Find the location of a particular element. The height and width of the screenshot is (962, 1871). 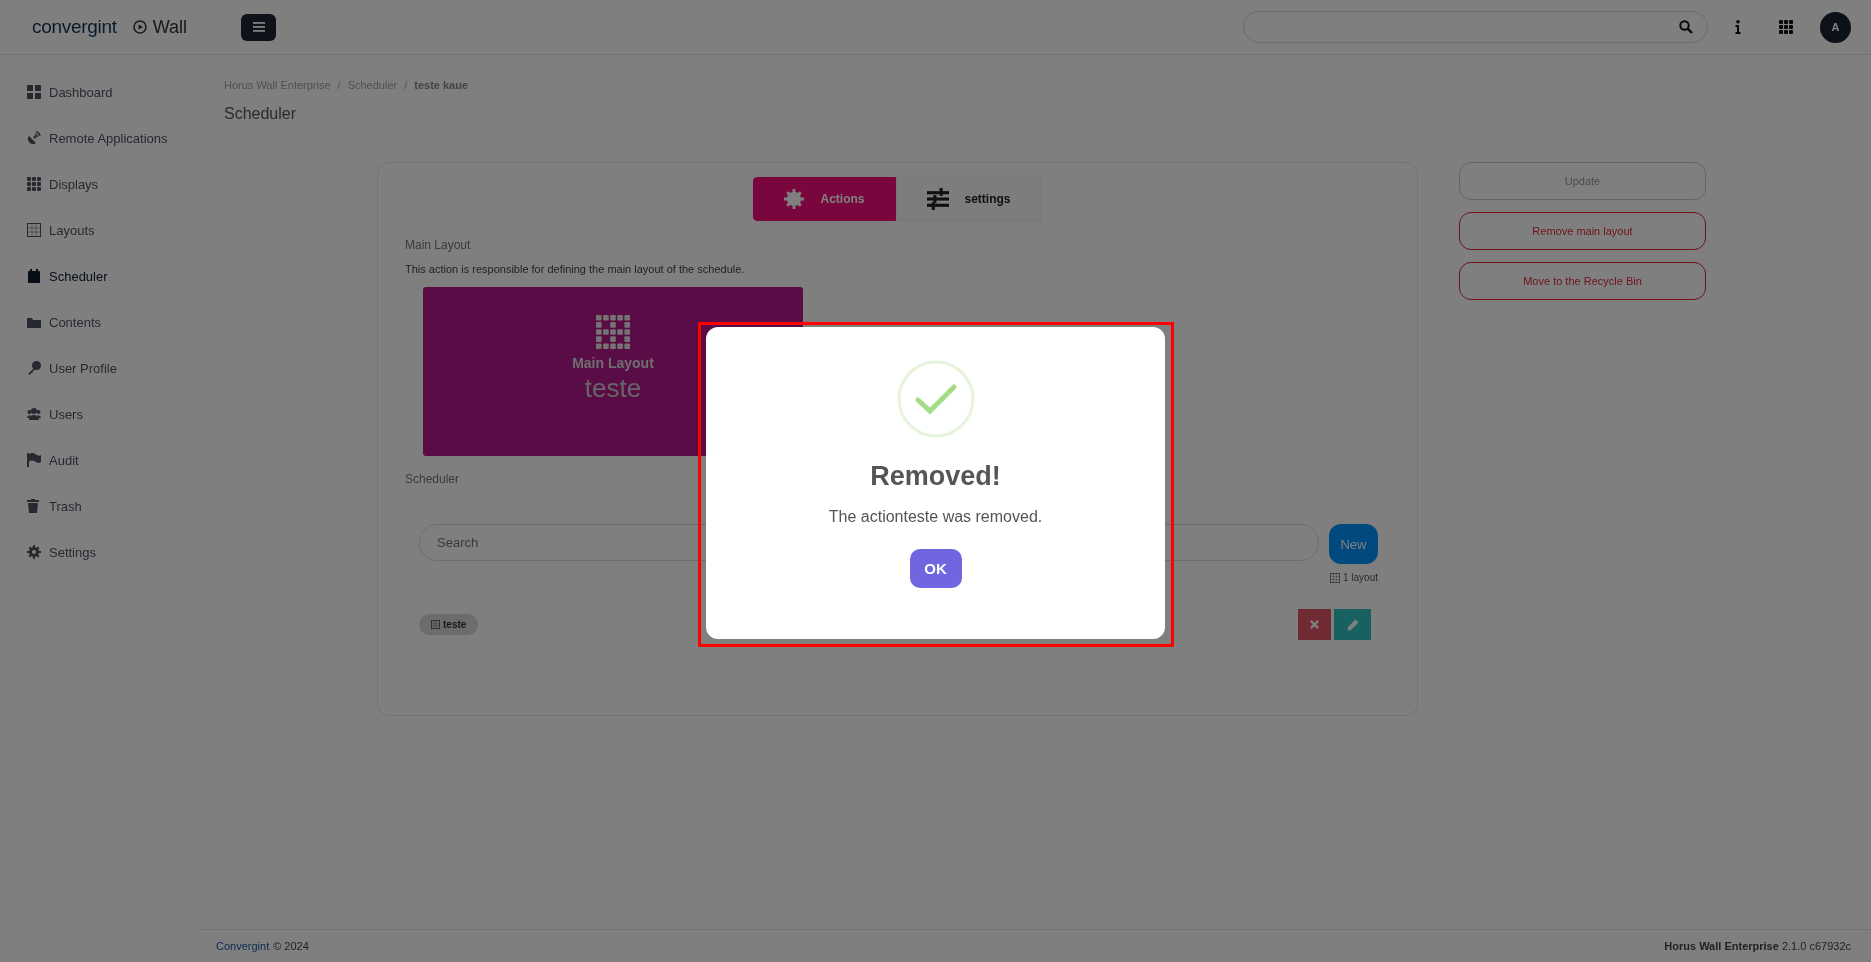

menu-button is located at coordinates (258, 27).